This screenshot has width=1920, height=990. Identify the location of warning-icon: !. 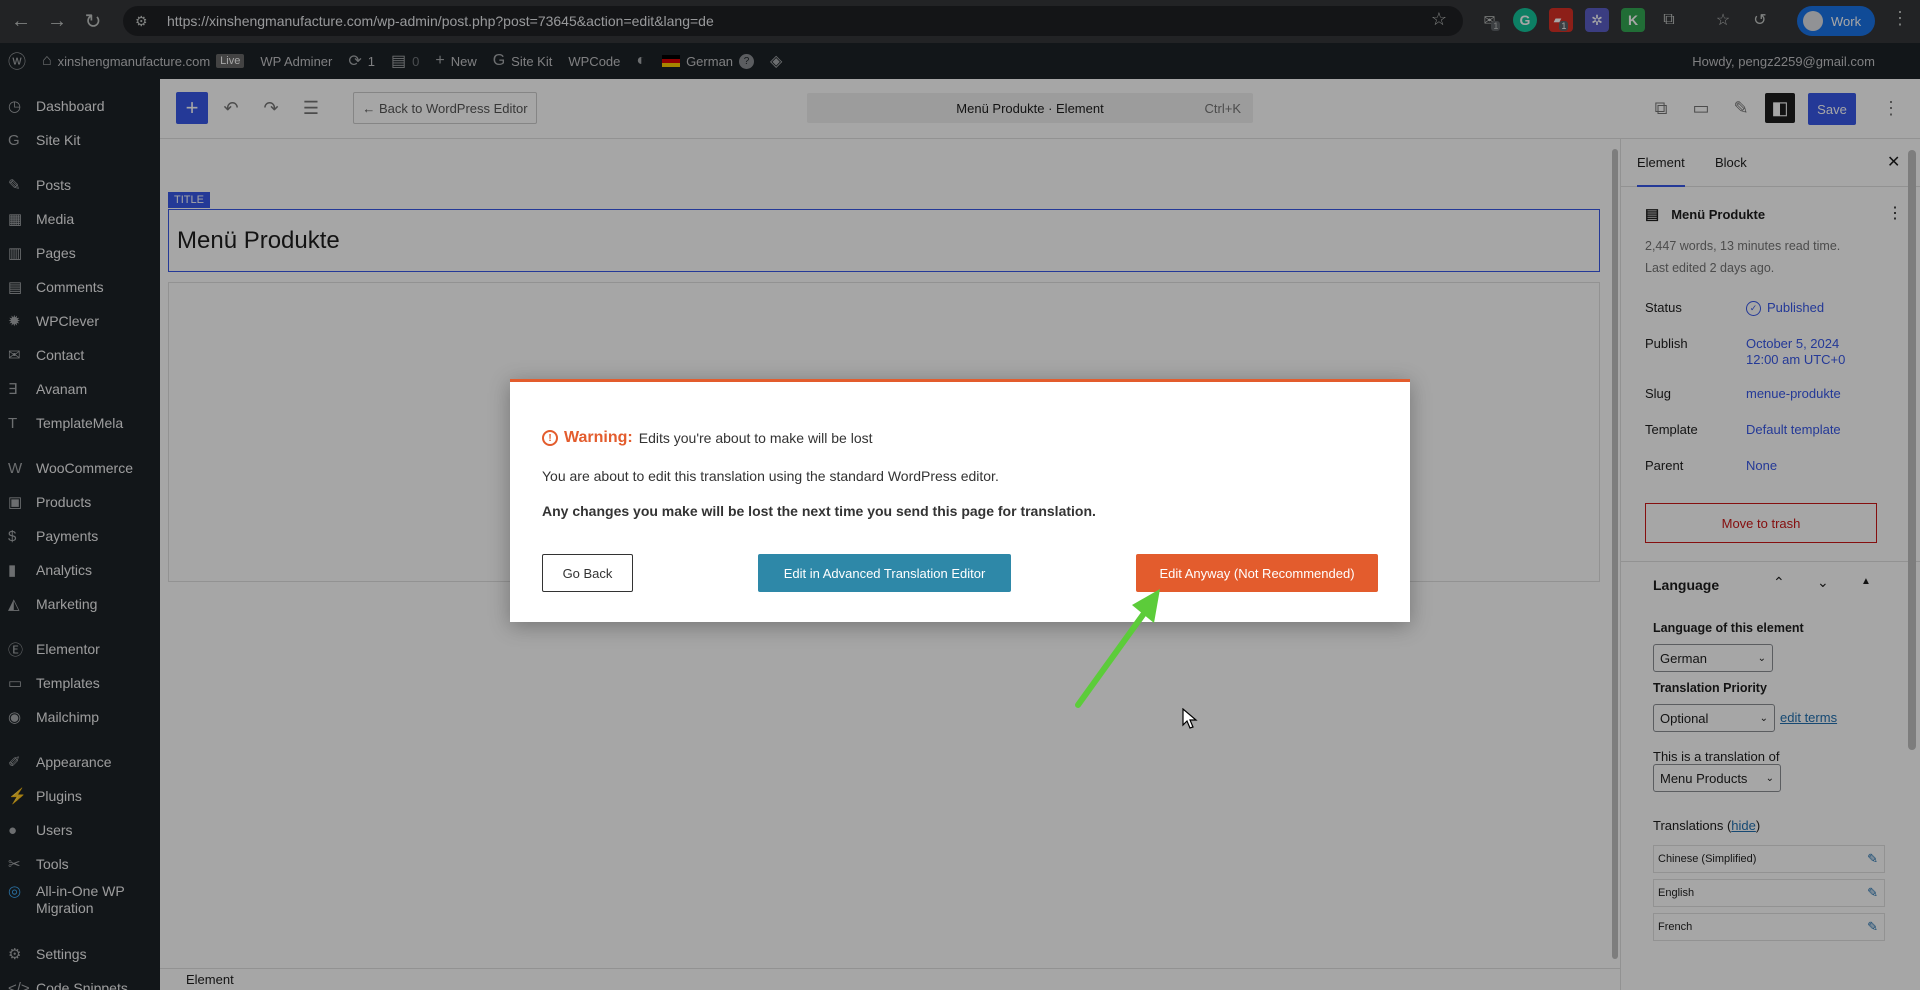
(550, 438).